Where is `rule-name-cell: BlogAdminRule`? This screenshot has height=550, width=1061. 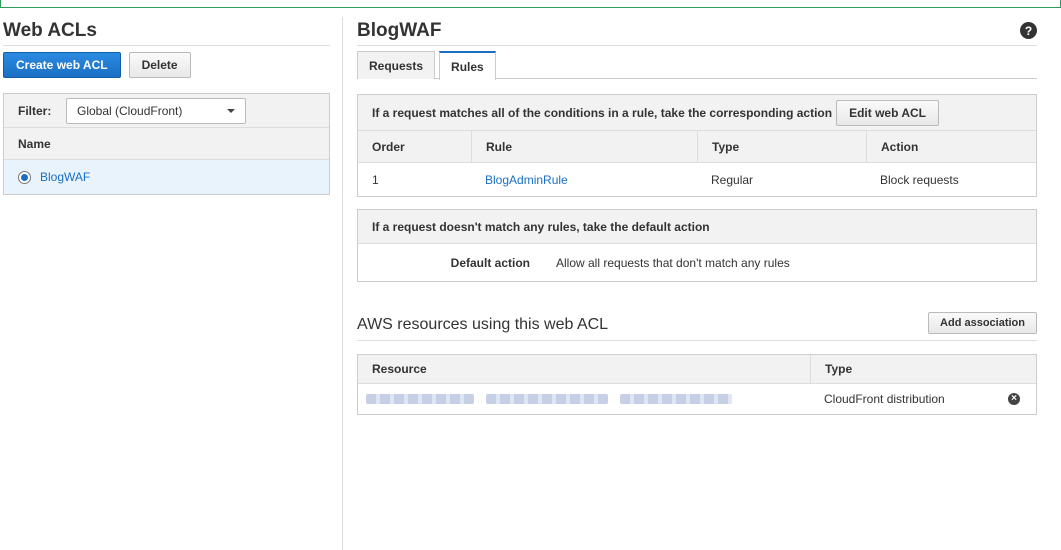 rule-name-cell: BlogAdminRule is located at coordinates (584, 179).